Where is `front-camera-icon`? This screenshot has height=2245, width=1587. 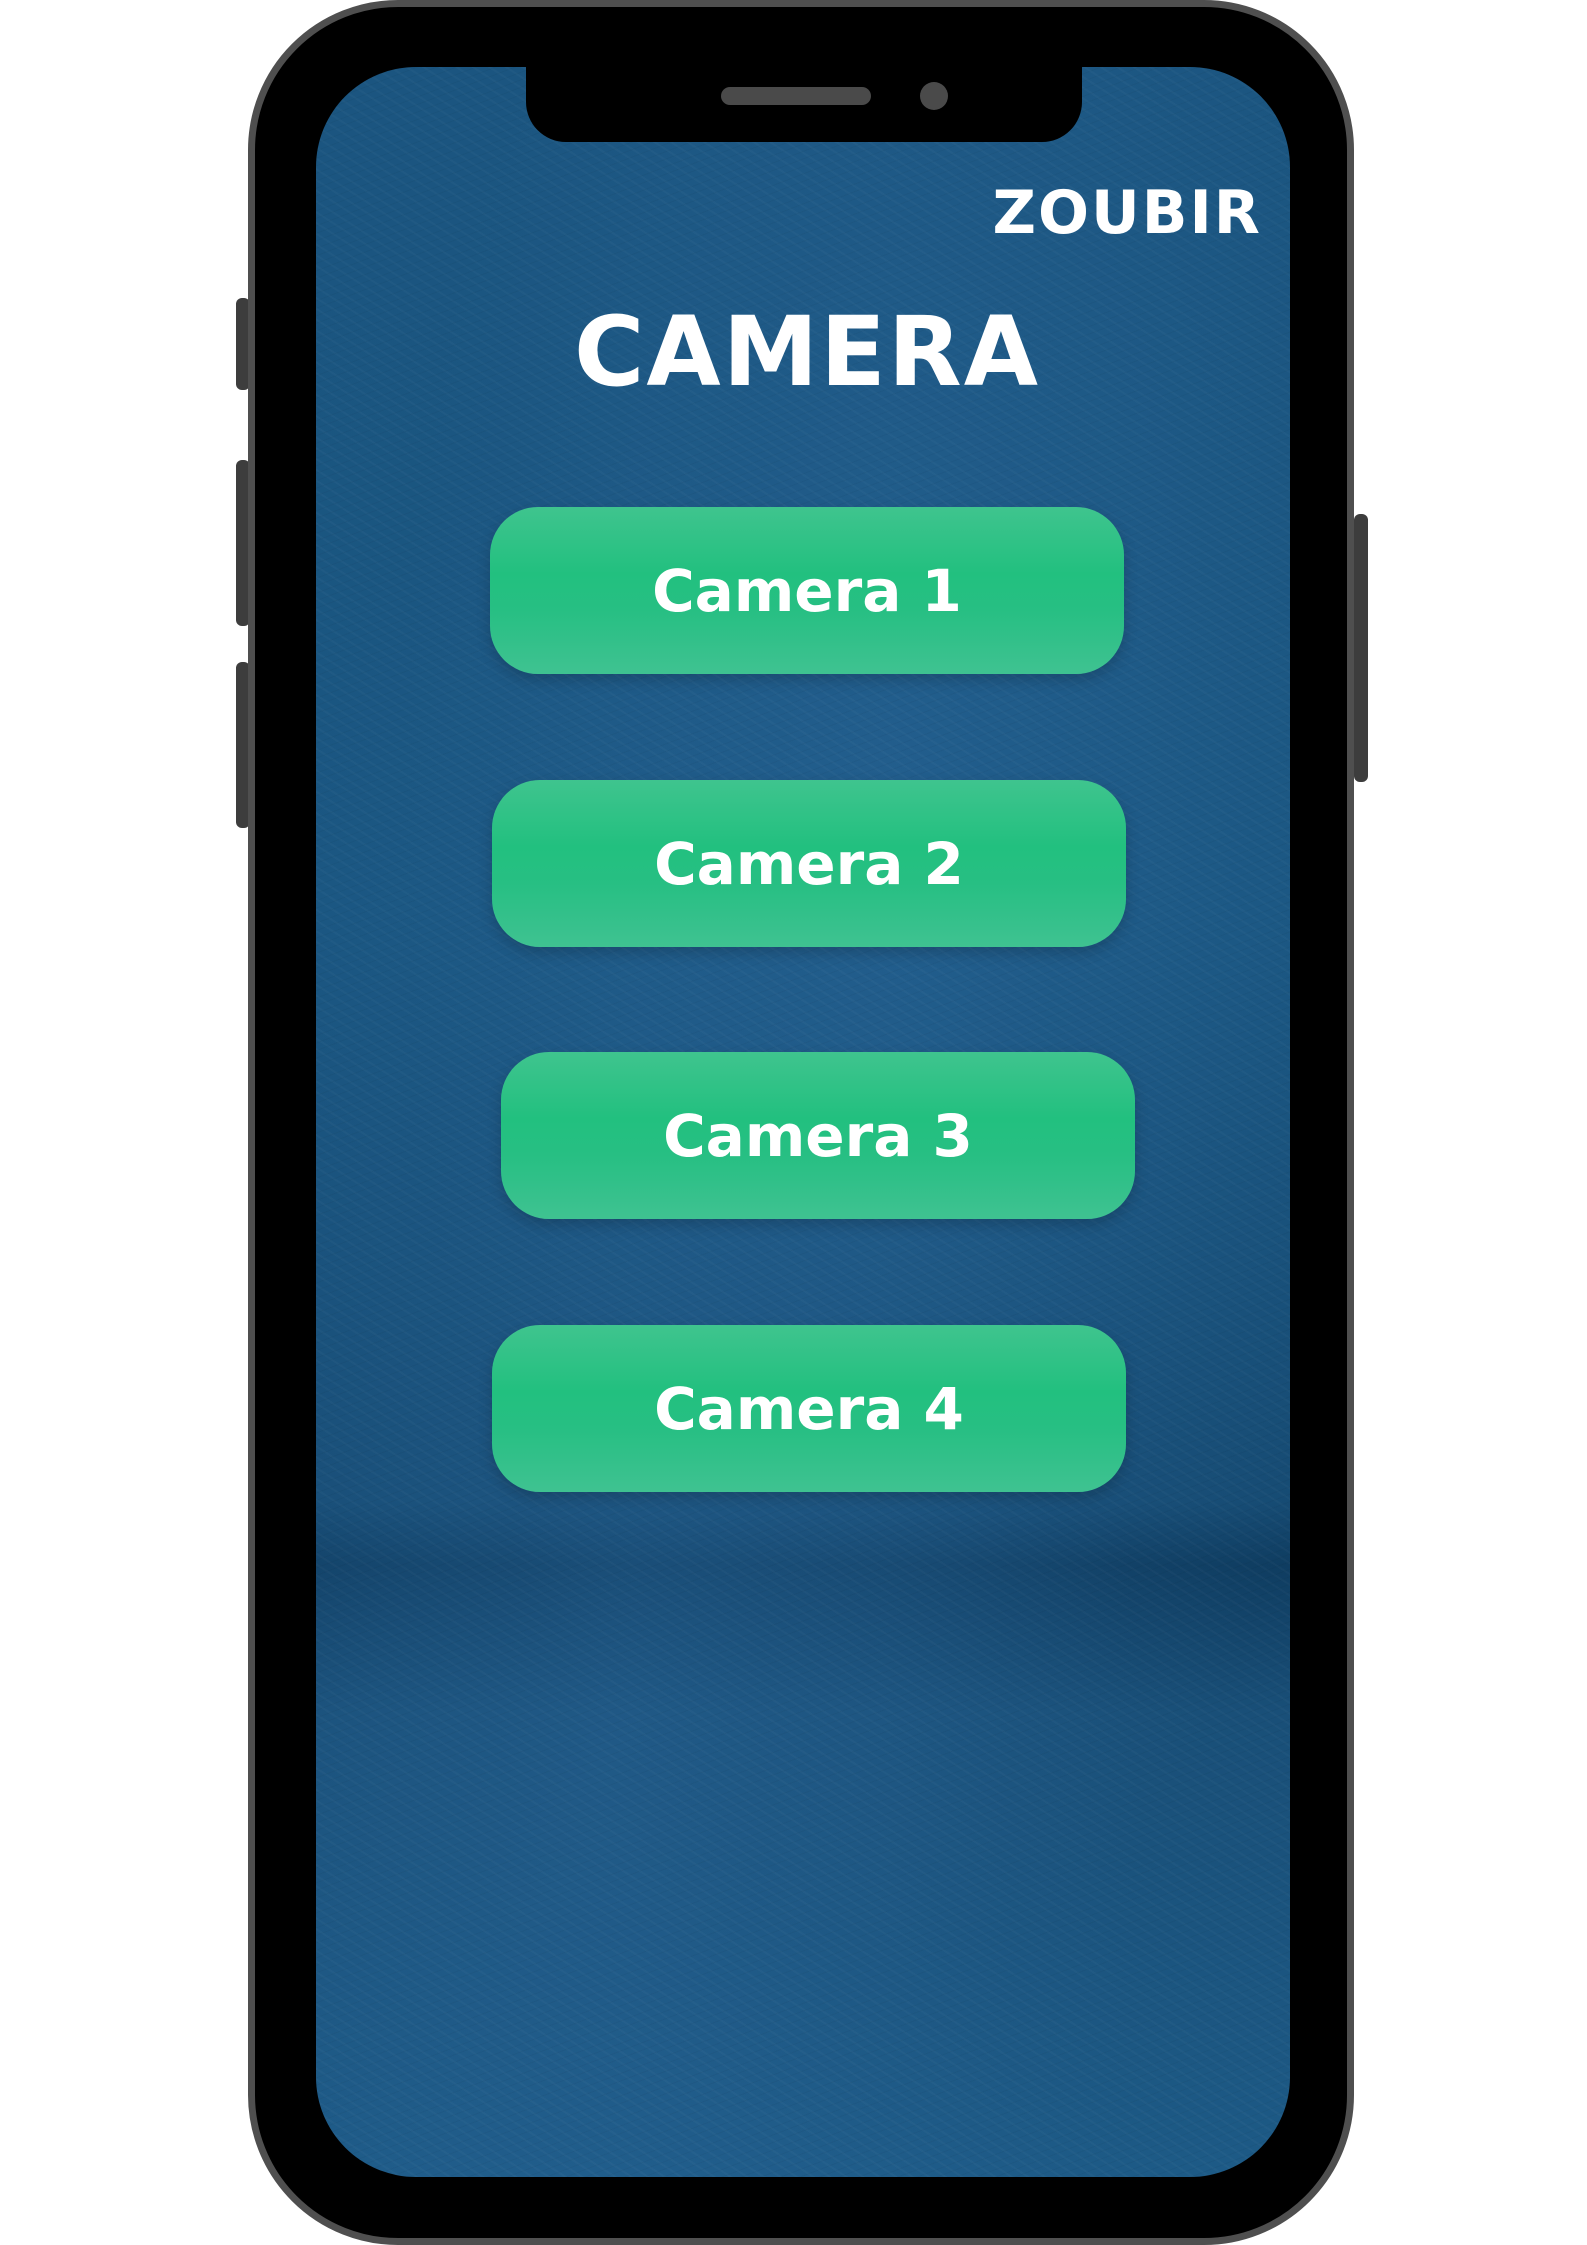 front-camera-icon is located at coordinates (934, 96).